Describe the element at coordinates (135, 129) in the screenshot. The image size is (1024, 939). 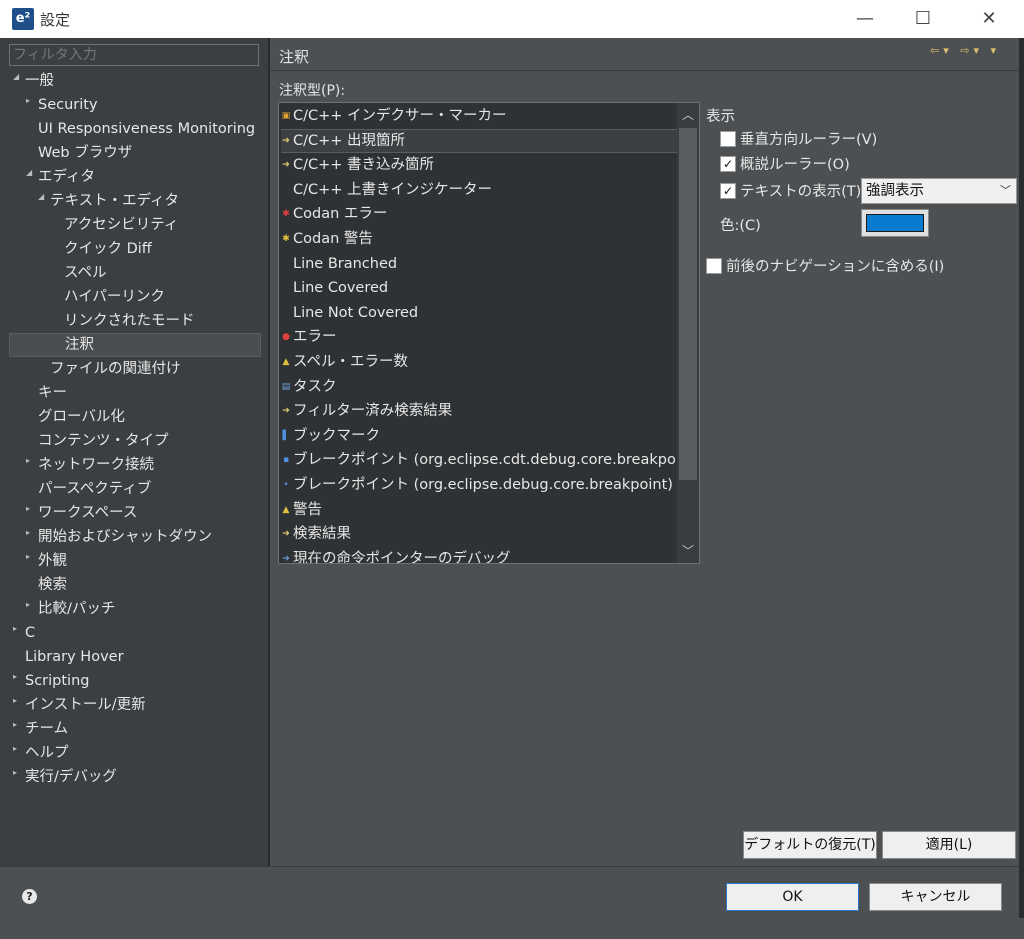
I see `tree-item: UI Responsiveness Monitoring` at that location.